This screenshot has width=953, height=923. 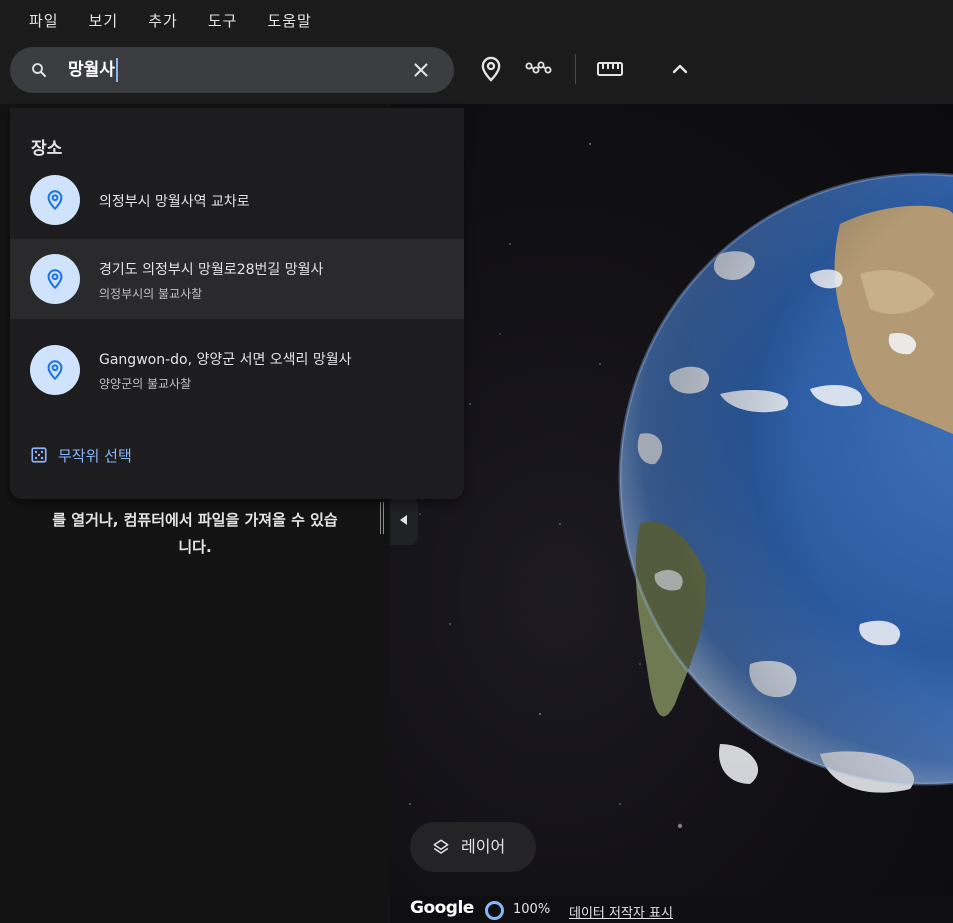 I want to click on status-bar: Google 100% 데이터 저작자 표시, so click(x=671, y=909).